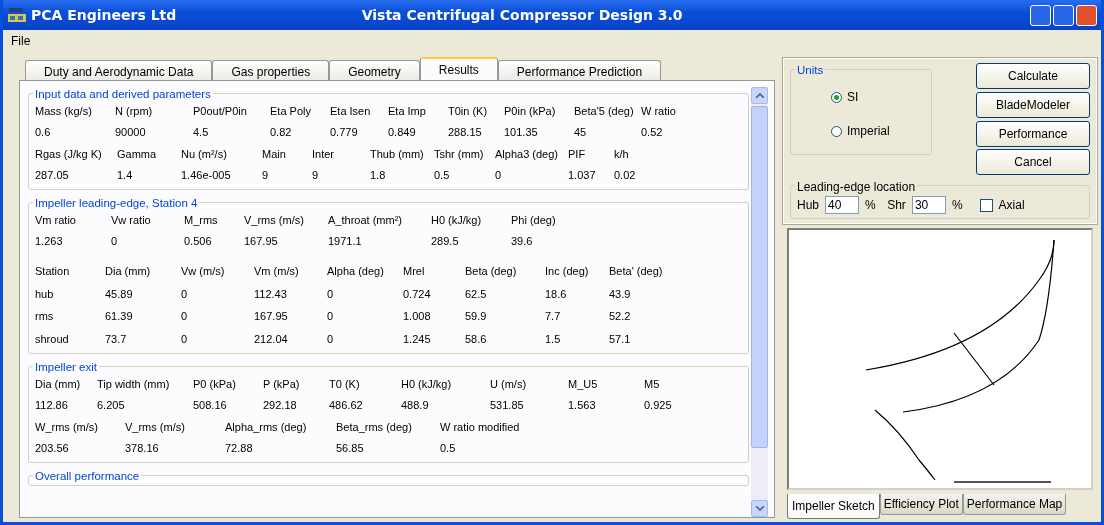 The height and width of the screenshot is (525, 1104). Describe the element at coordinates (636, 271) in the screenshot. I see `column-header: Beta' (deg)` at that location.